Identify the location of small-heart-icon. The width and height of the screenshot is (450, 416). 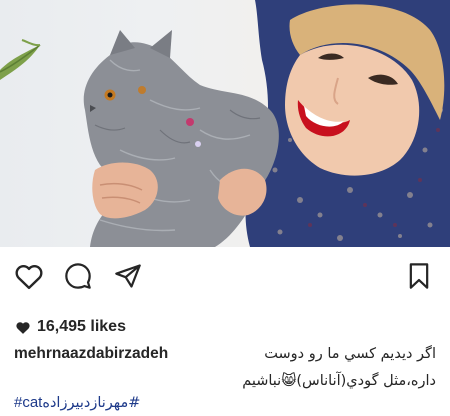
(23, 327).